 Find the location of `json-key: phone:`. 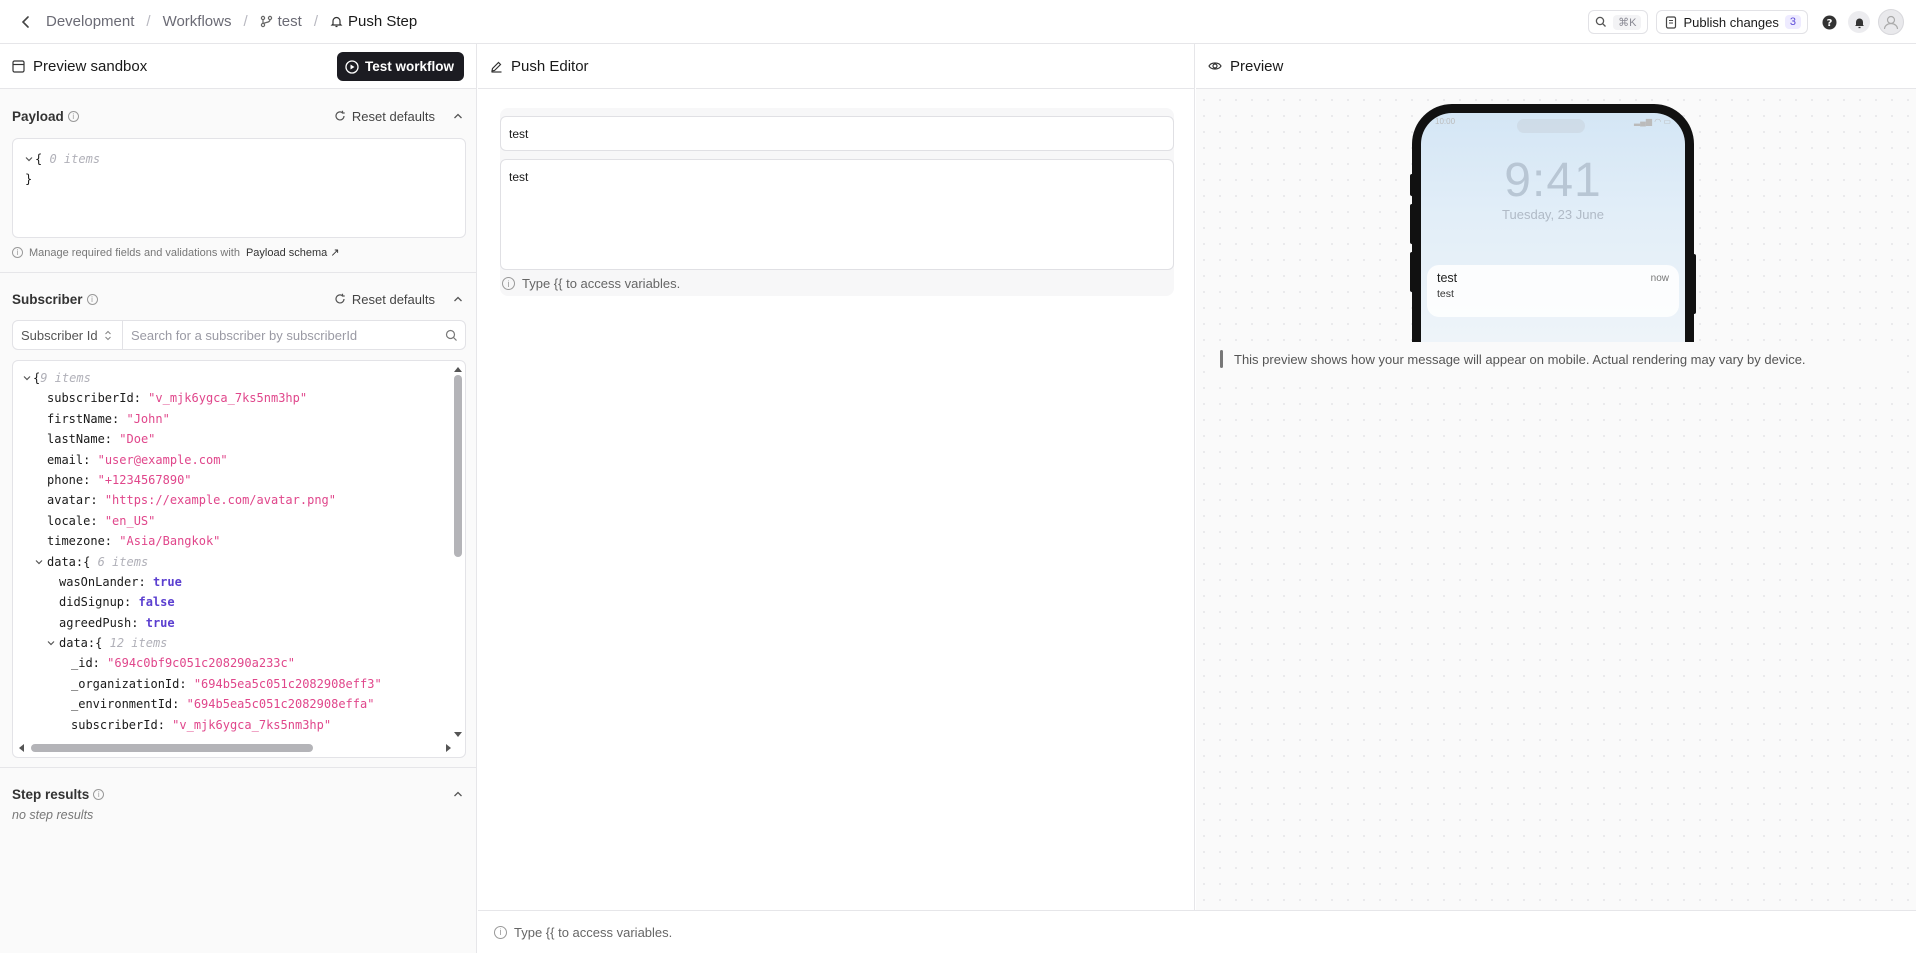

json-key: phone: is located at coordinates (69, 479).